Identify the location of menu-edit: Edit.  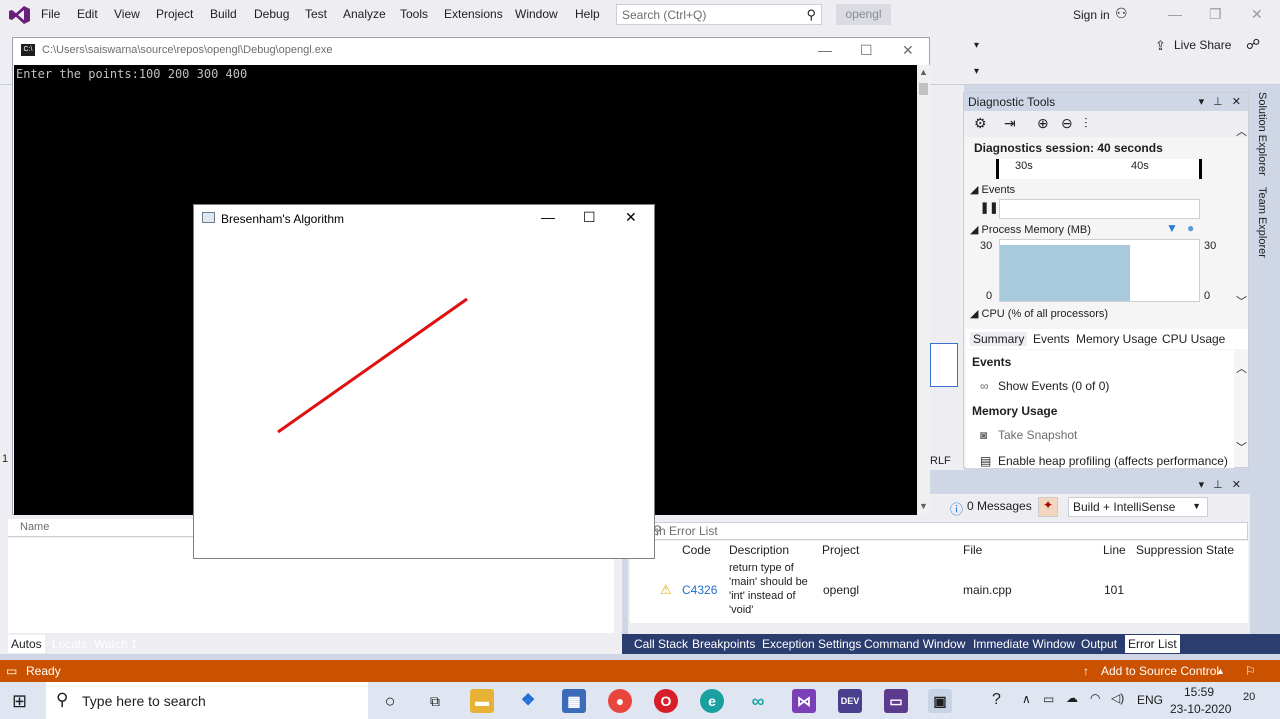
(87, 14).